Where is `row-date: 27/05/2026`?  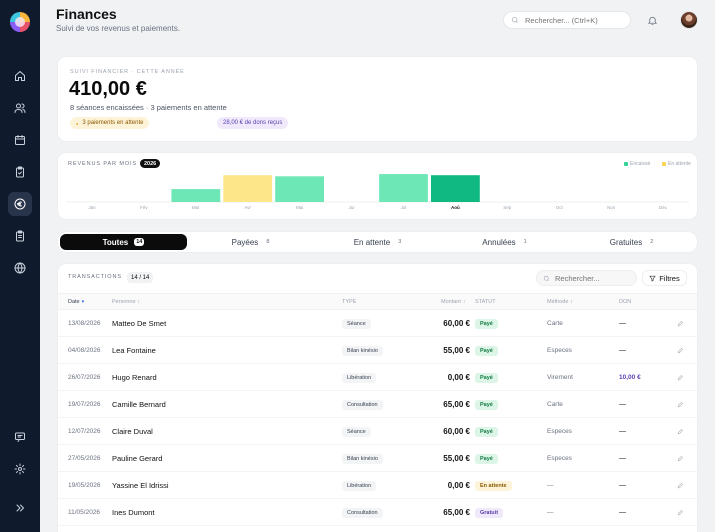 row-date: 27/05/2026 is located at coordinates (84, 458).